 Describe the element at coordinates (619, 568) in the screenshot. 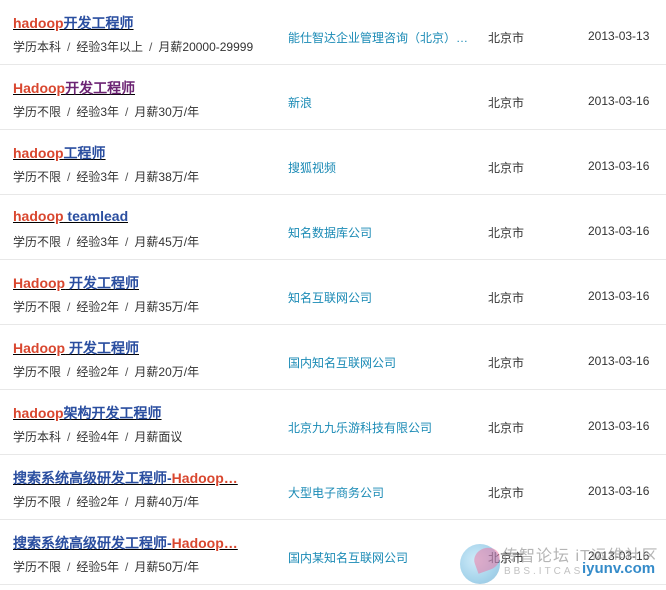

I see `watermark-brand-text: iyunv.com` at that location.